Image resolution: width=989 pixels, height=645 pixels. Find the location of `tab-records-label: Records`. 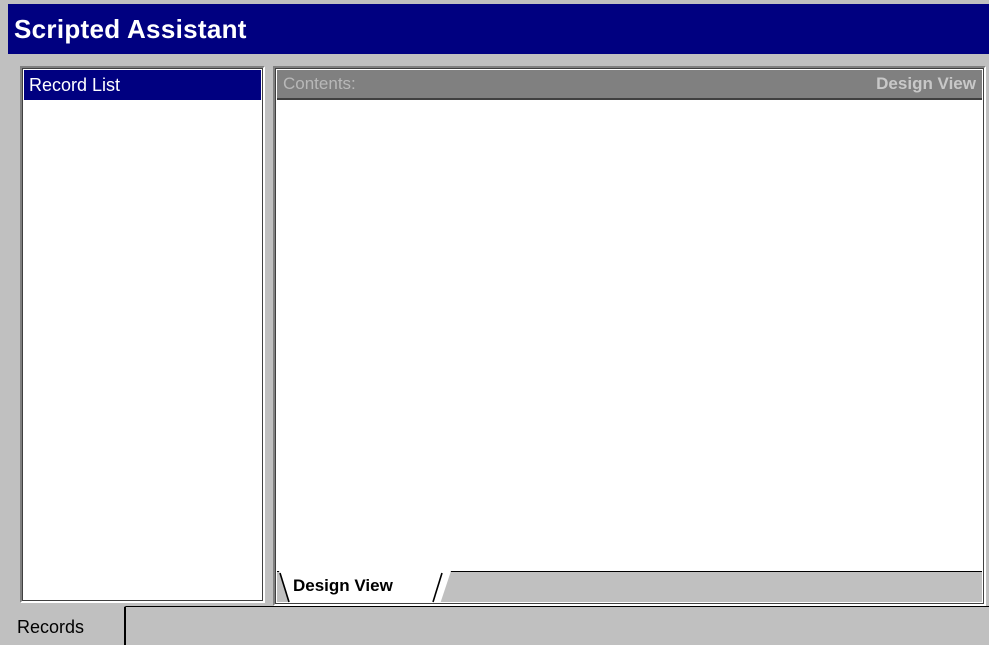

tab-records-label: Records is located at coordinates (51, 627).